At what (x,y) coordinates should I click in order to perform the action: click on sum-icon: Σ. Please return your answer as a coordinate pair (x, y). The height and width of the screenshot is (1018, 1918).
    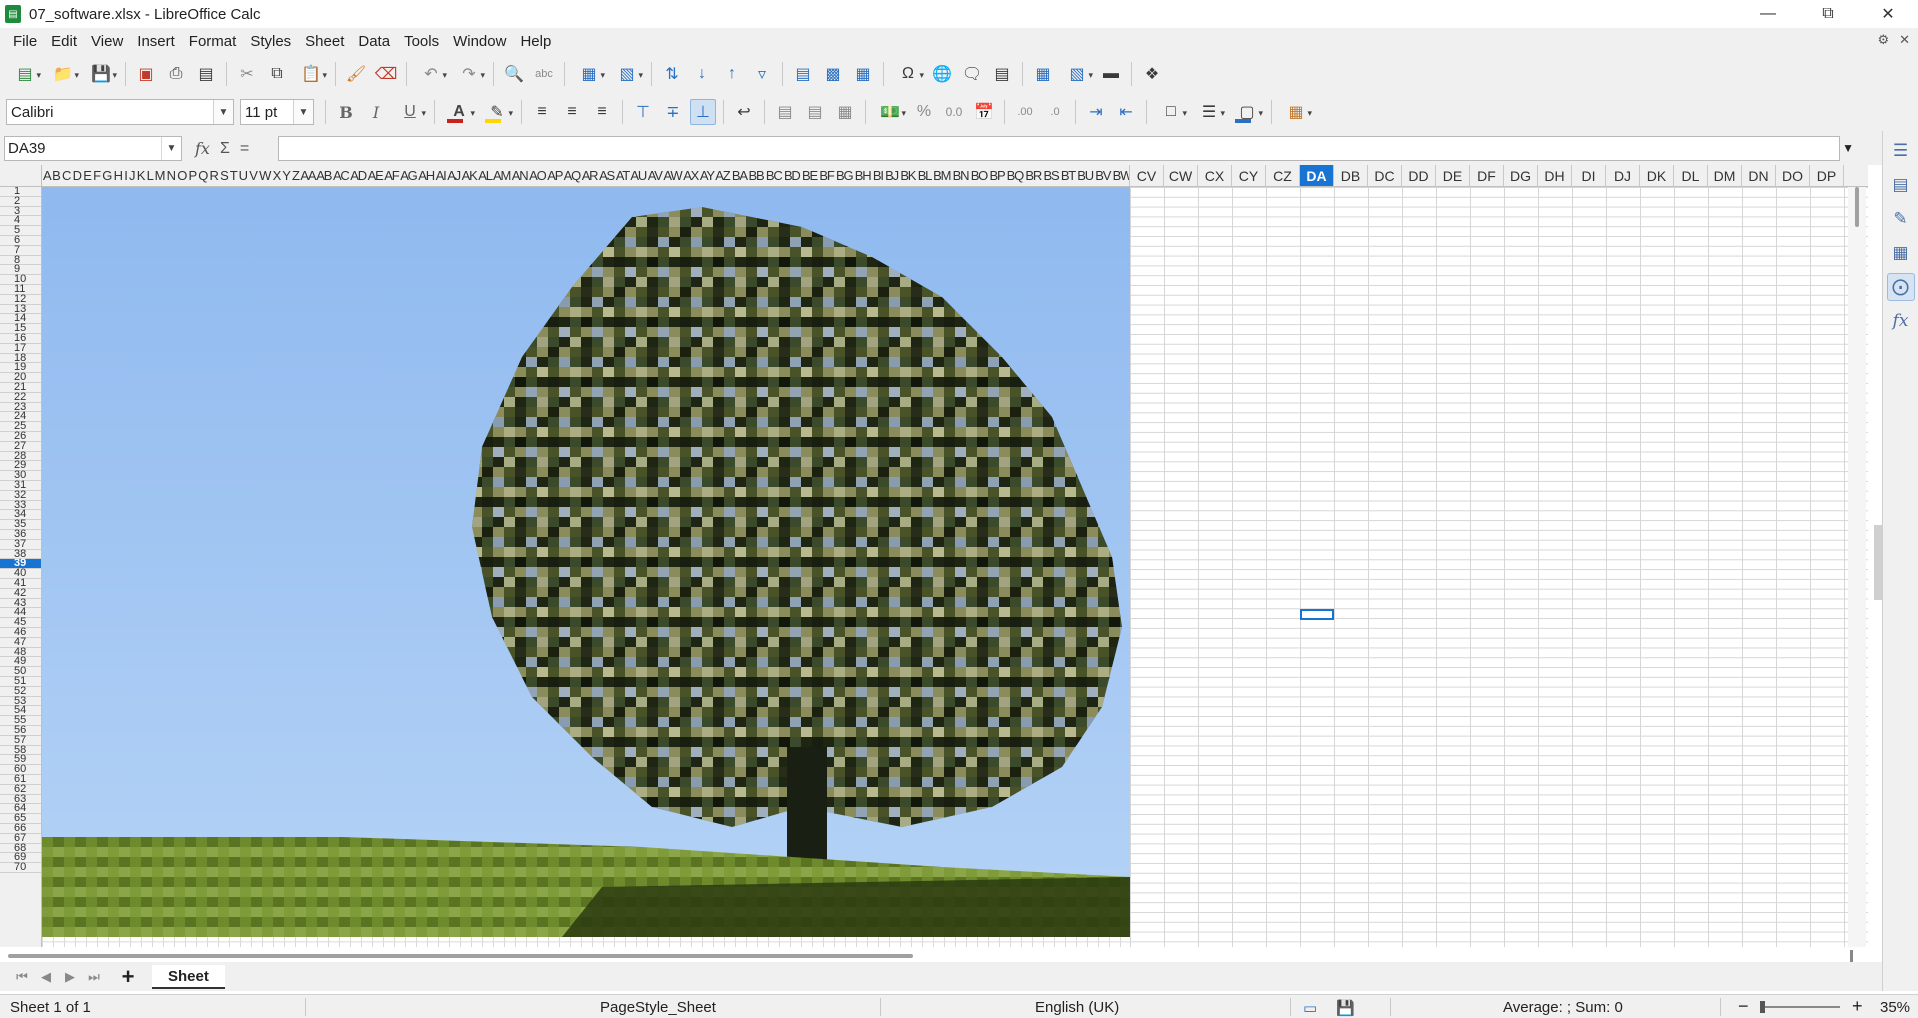
    Looking at the image, I should click on (225, 149).